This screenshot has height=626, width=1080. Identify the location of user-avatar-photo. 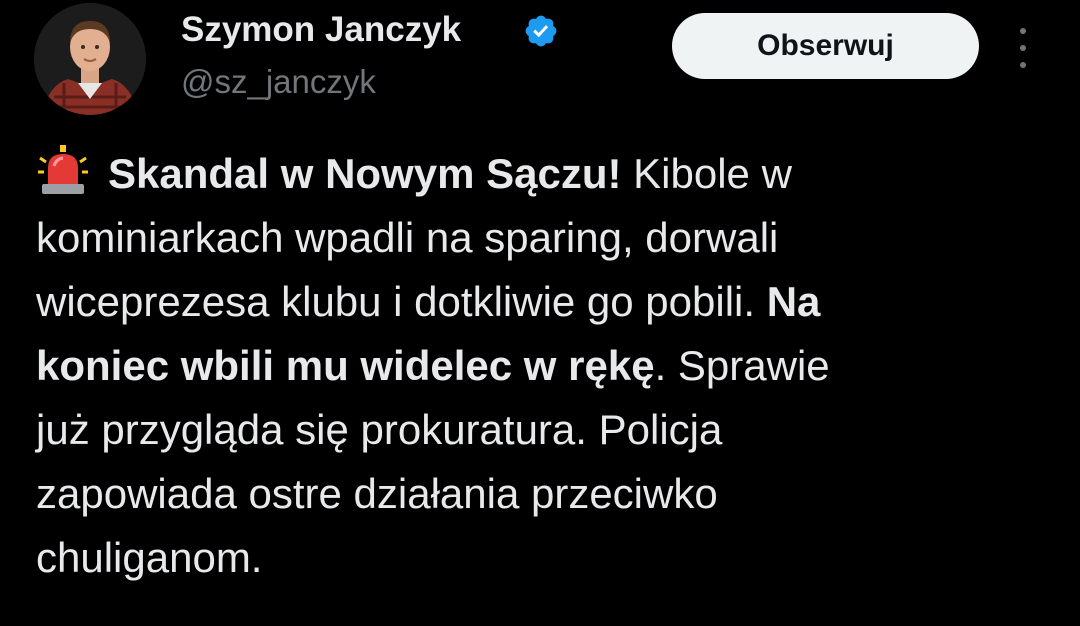
(90, 59).